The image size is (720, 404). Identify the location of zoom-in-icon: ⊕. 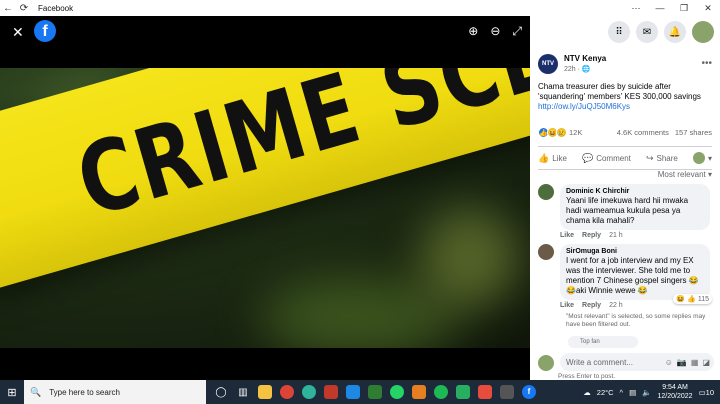
(473, 31).